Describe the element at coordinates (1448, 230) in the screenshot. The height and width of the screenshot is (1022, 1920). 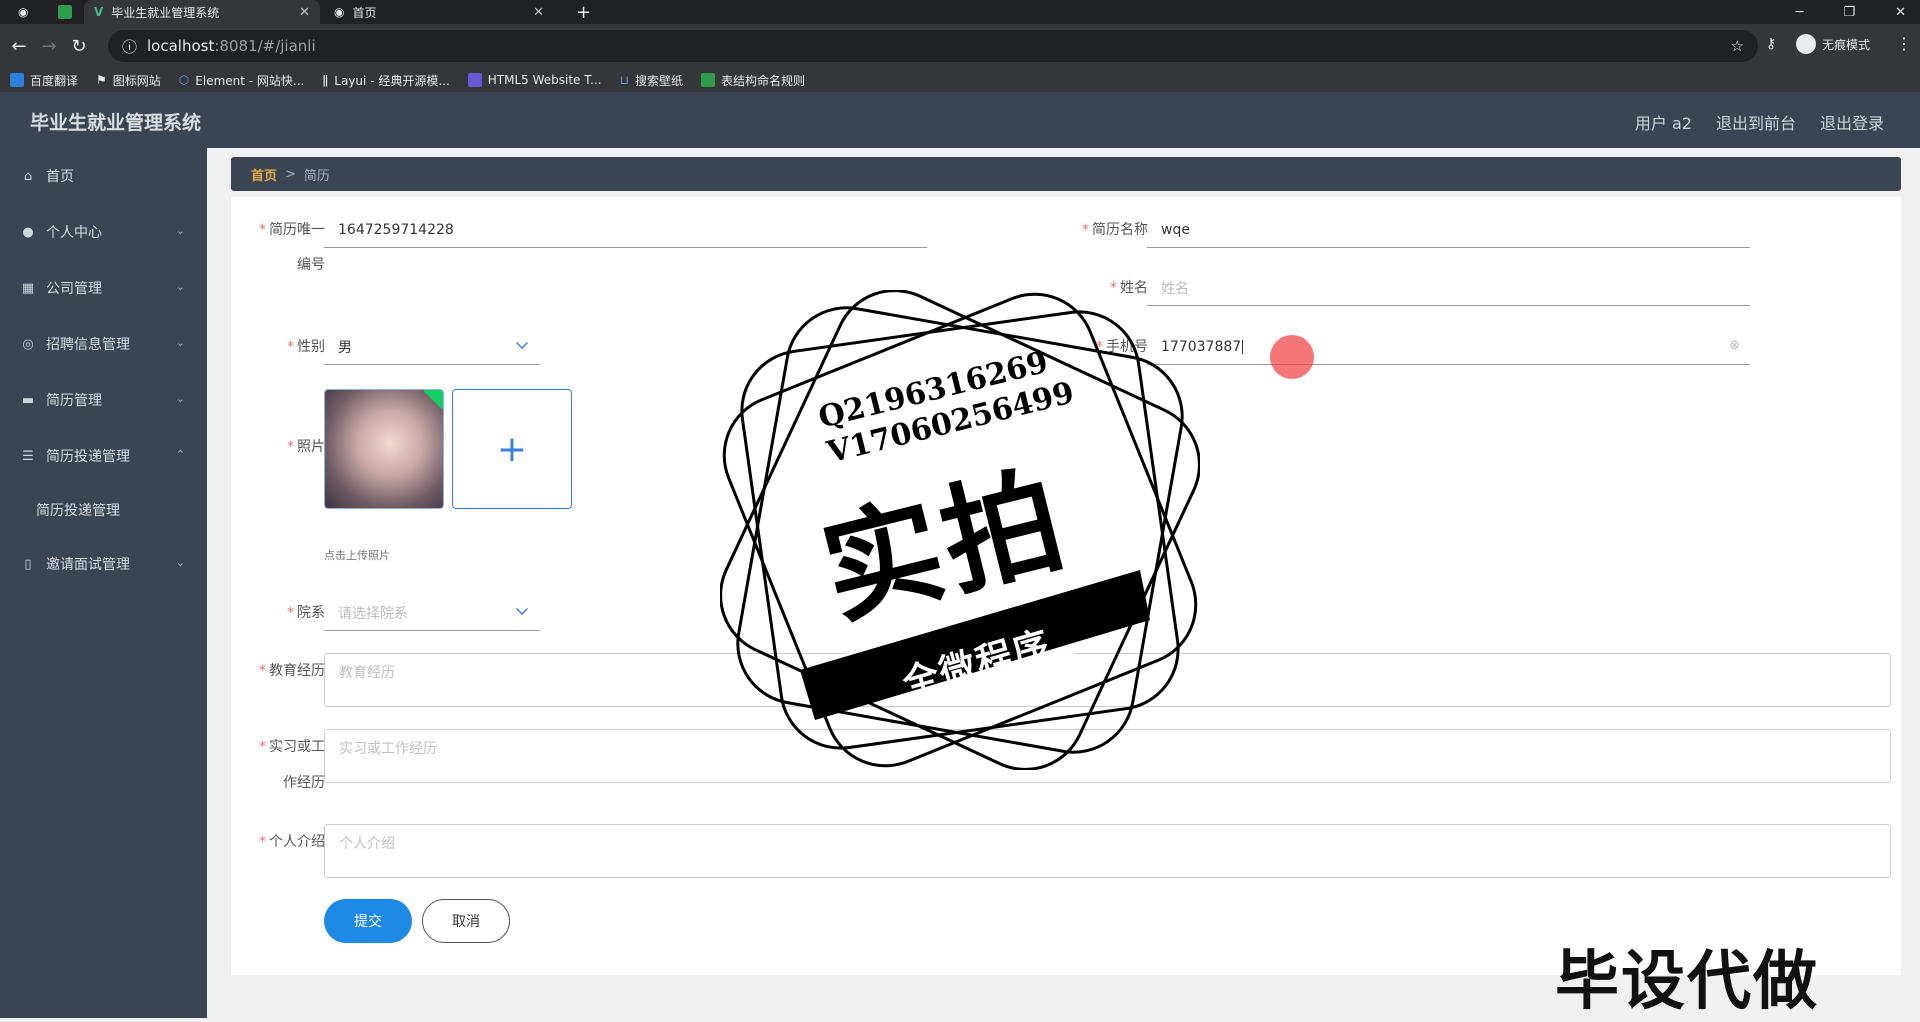
I see `resume-name-input: wqe` at that location.